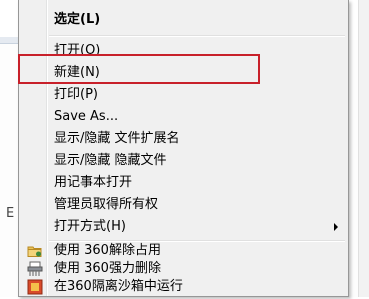  Describe the element at coordinates (336, 227) in the screenshot. I see `submenu-arrow-icon` at that location.